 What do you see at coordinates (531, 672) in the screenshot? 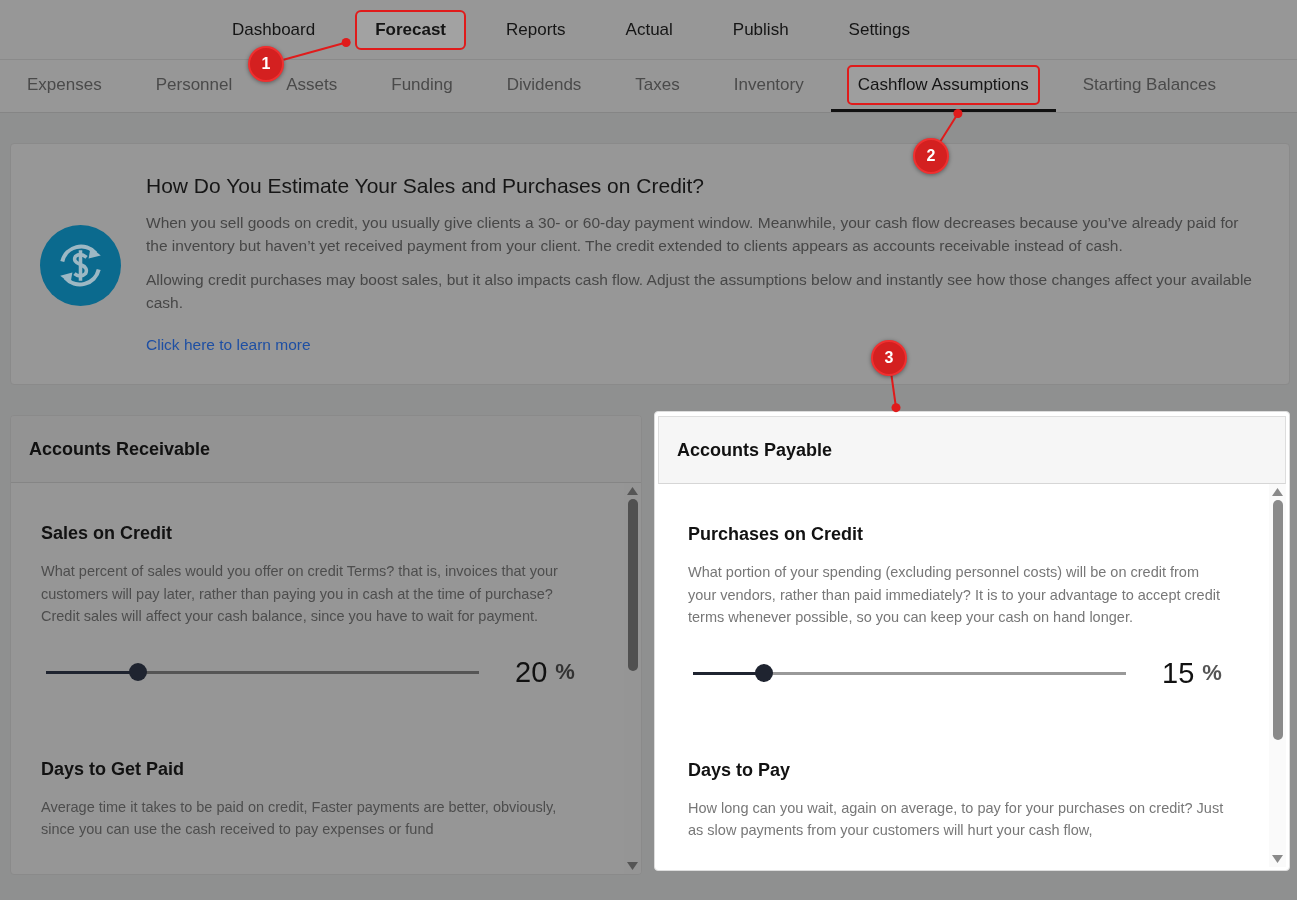
I see `slider-value: 20` at bounding box center [531, 672].